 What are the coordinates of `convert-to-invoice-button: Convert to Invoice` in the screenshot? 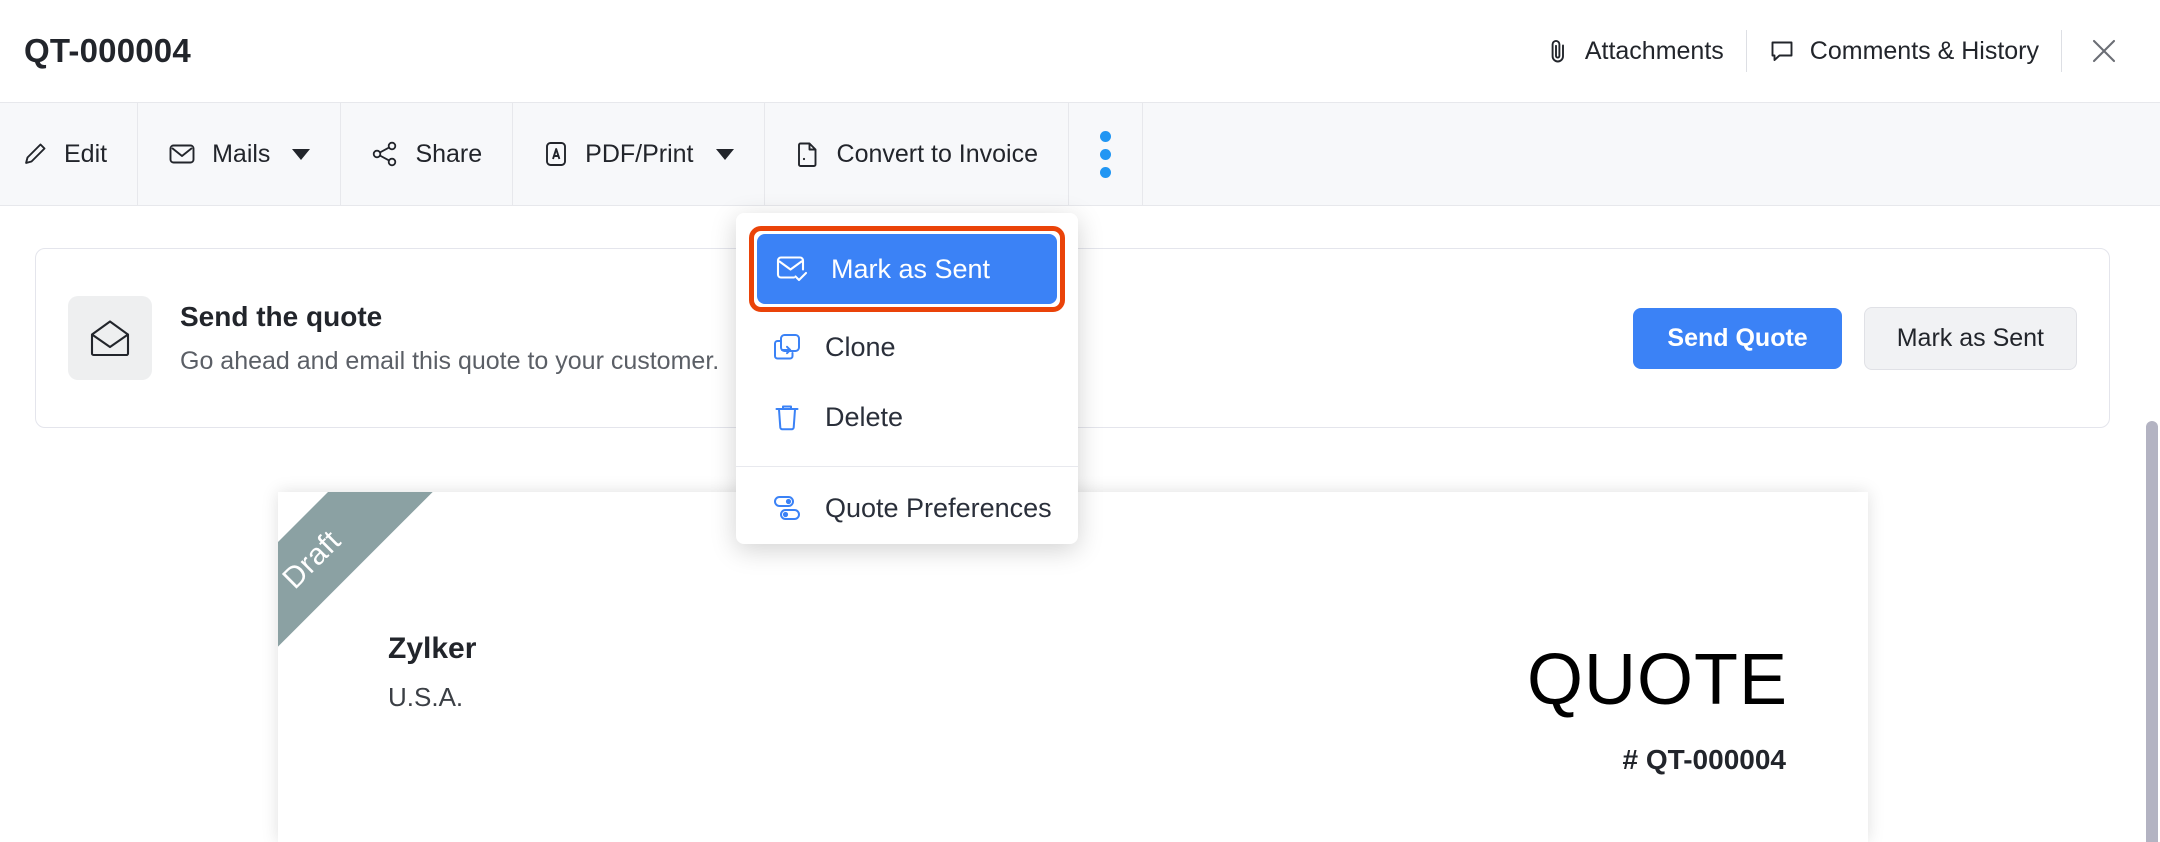 It's located at (917, 154).